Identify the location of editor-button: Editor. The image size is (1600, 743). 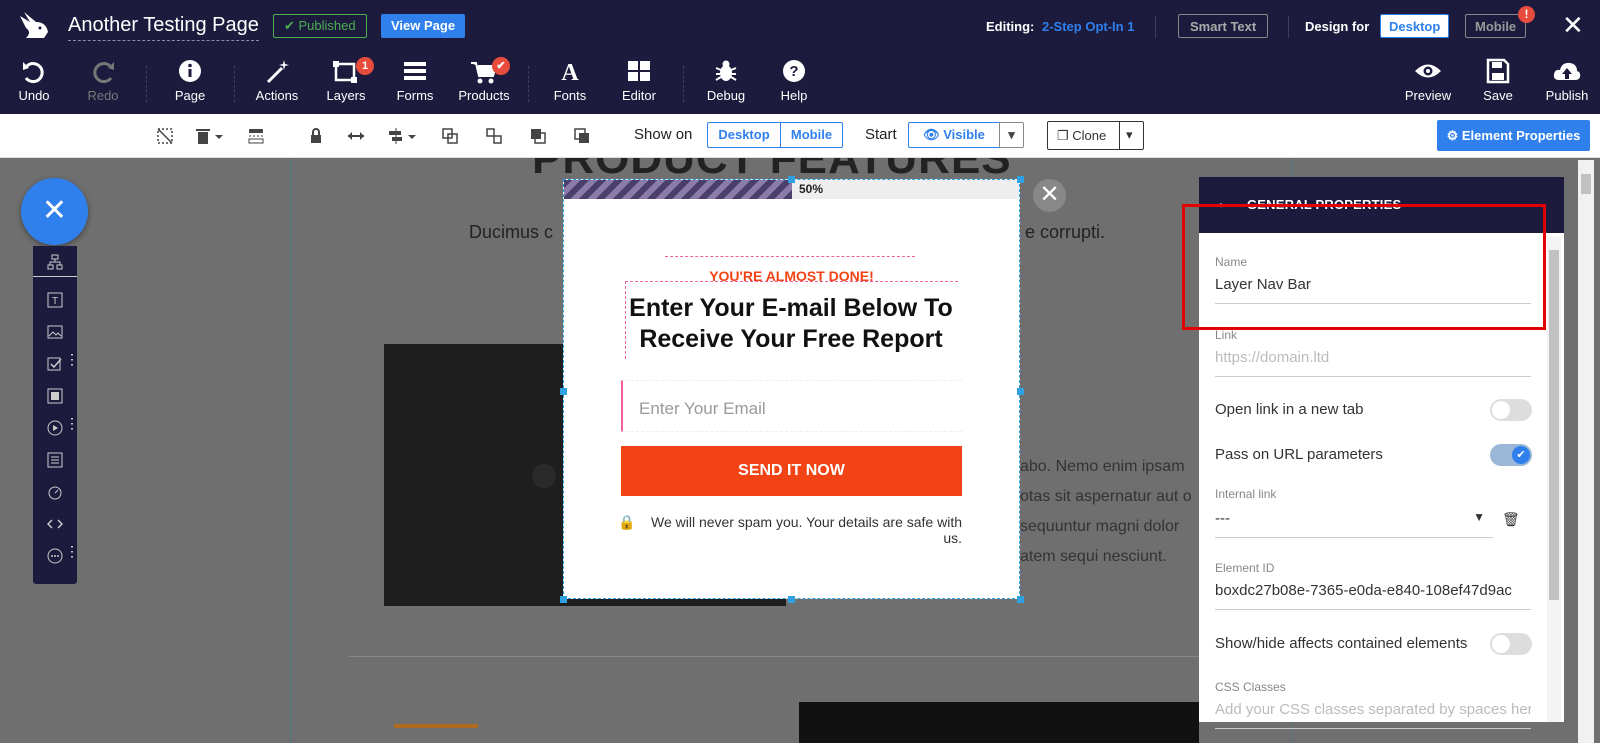
(639, 80).